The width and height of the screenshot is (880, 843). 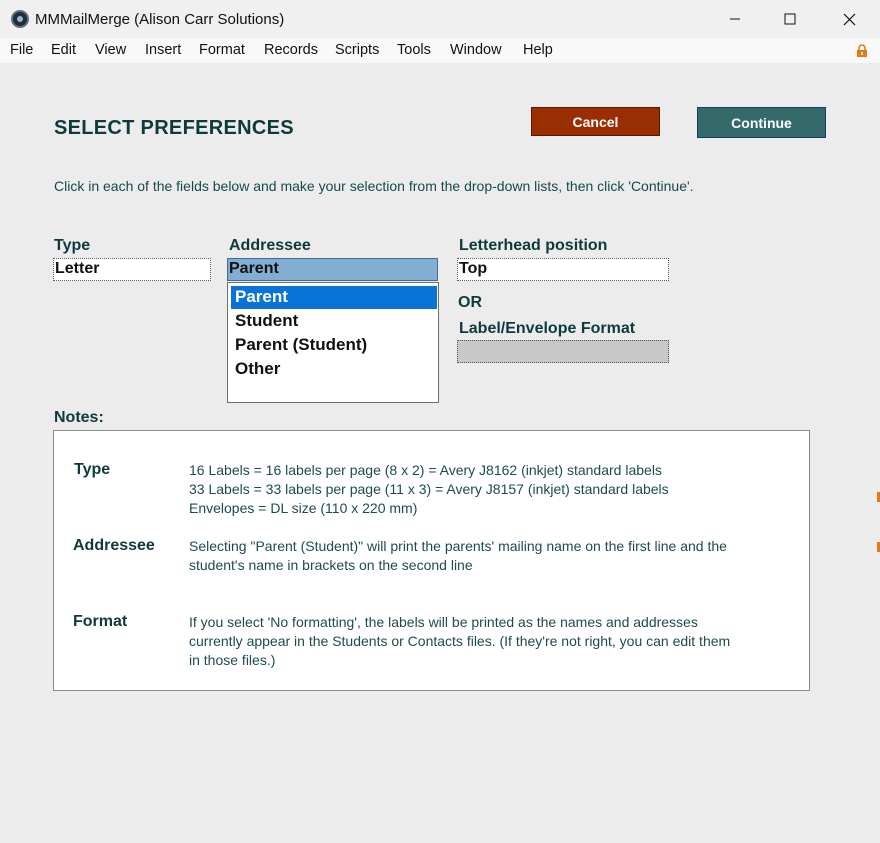 I want to click on minimize-icon, so click(x=735, y=19).